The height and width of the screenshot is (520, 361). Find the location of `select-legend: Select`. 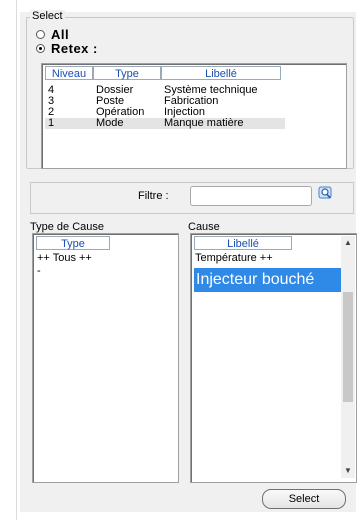

select-legend: Select is located at coordinates (47, 16).